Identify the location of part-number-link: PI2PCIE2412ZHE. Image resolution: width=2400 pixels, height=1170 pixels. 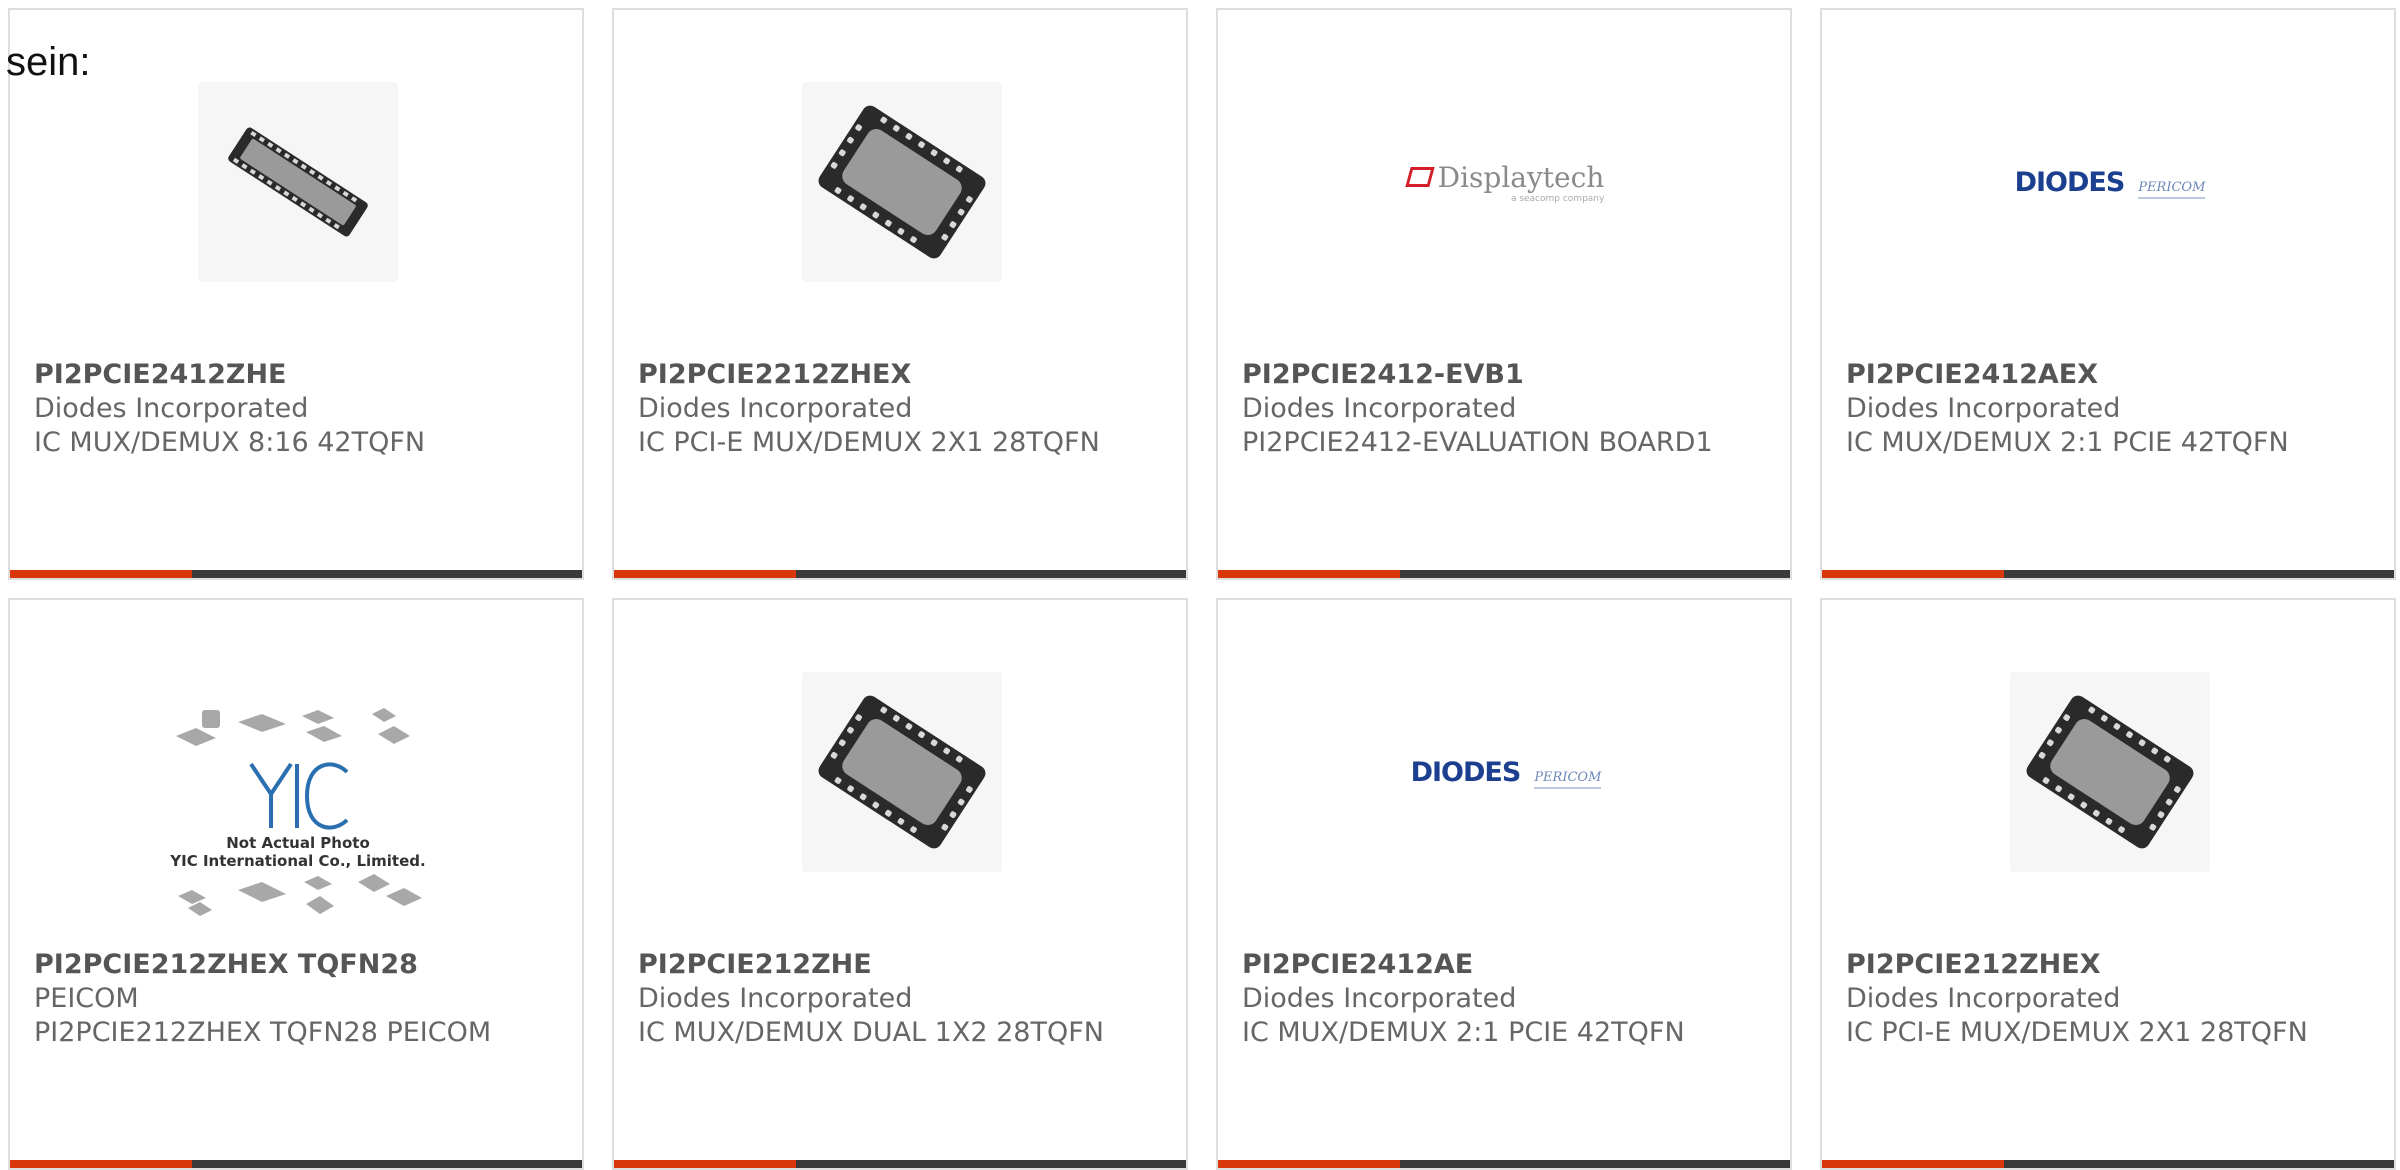
(296, 375).